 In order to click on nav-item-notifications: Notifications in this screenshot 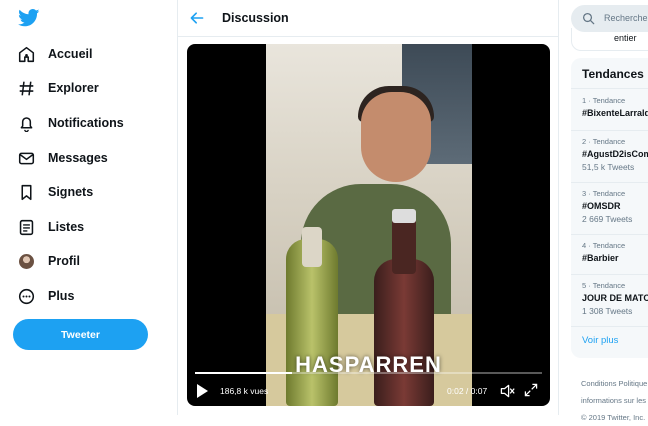, I will do `click(71, 123)`.